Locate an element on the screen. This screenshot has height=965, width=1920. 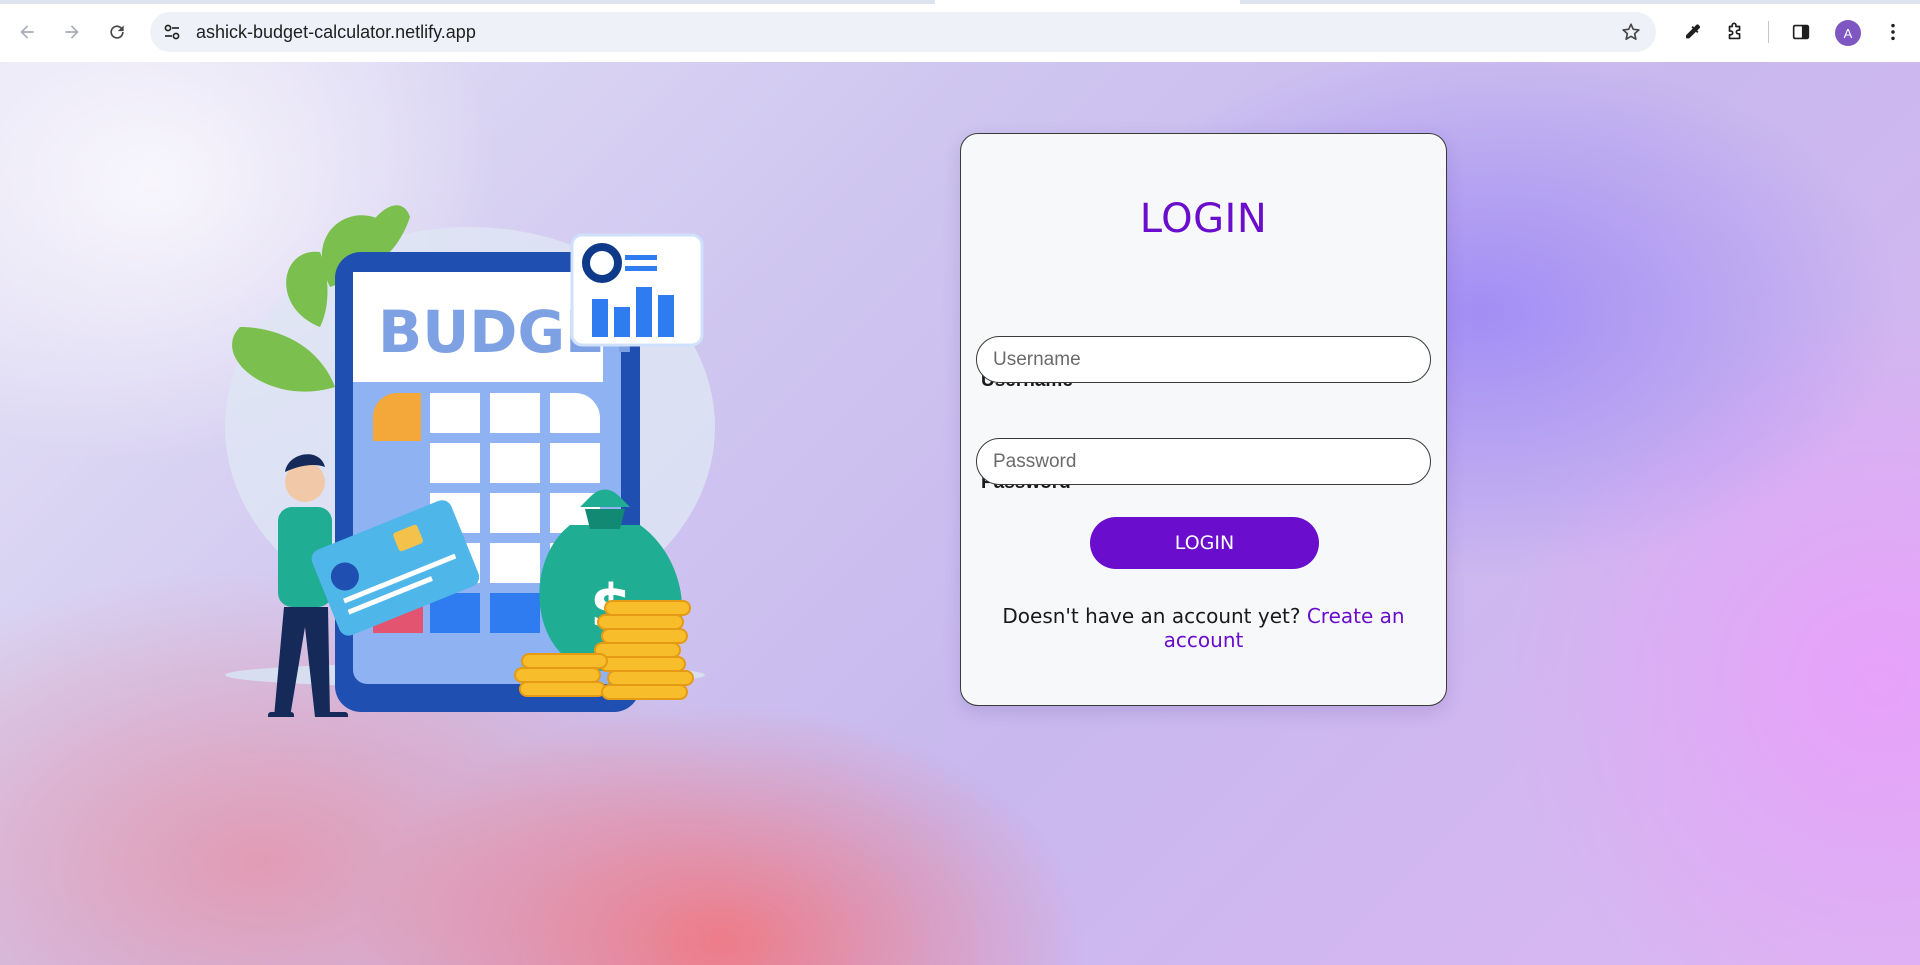
budget-calculator-illustration: BUDGET is located at coordinates (470, 461).